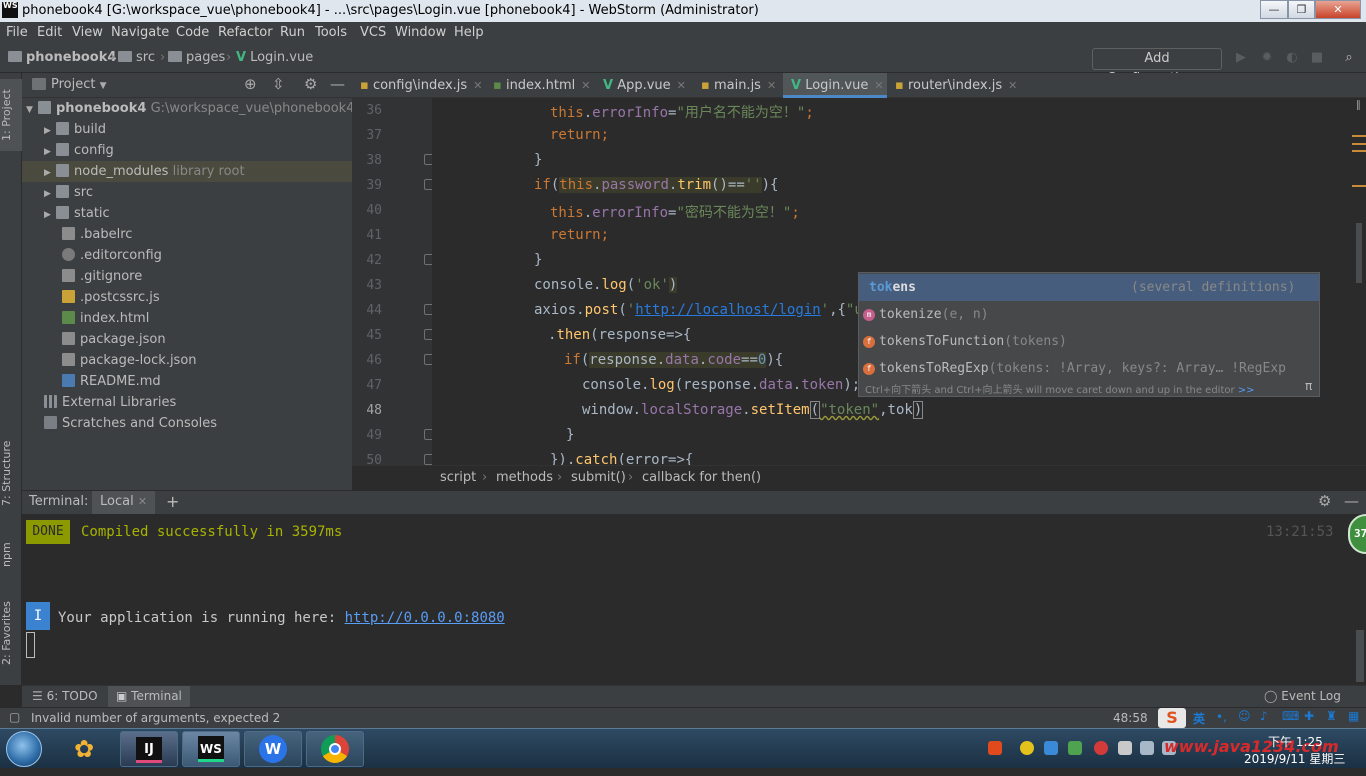 The image size is (1366, 776). What do you see at coordinates (1125, 748) in the screenshot?
I see `flag-tray-icon` at bounding box center [1125, 748].